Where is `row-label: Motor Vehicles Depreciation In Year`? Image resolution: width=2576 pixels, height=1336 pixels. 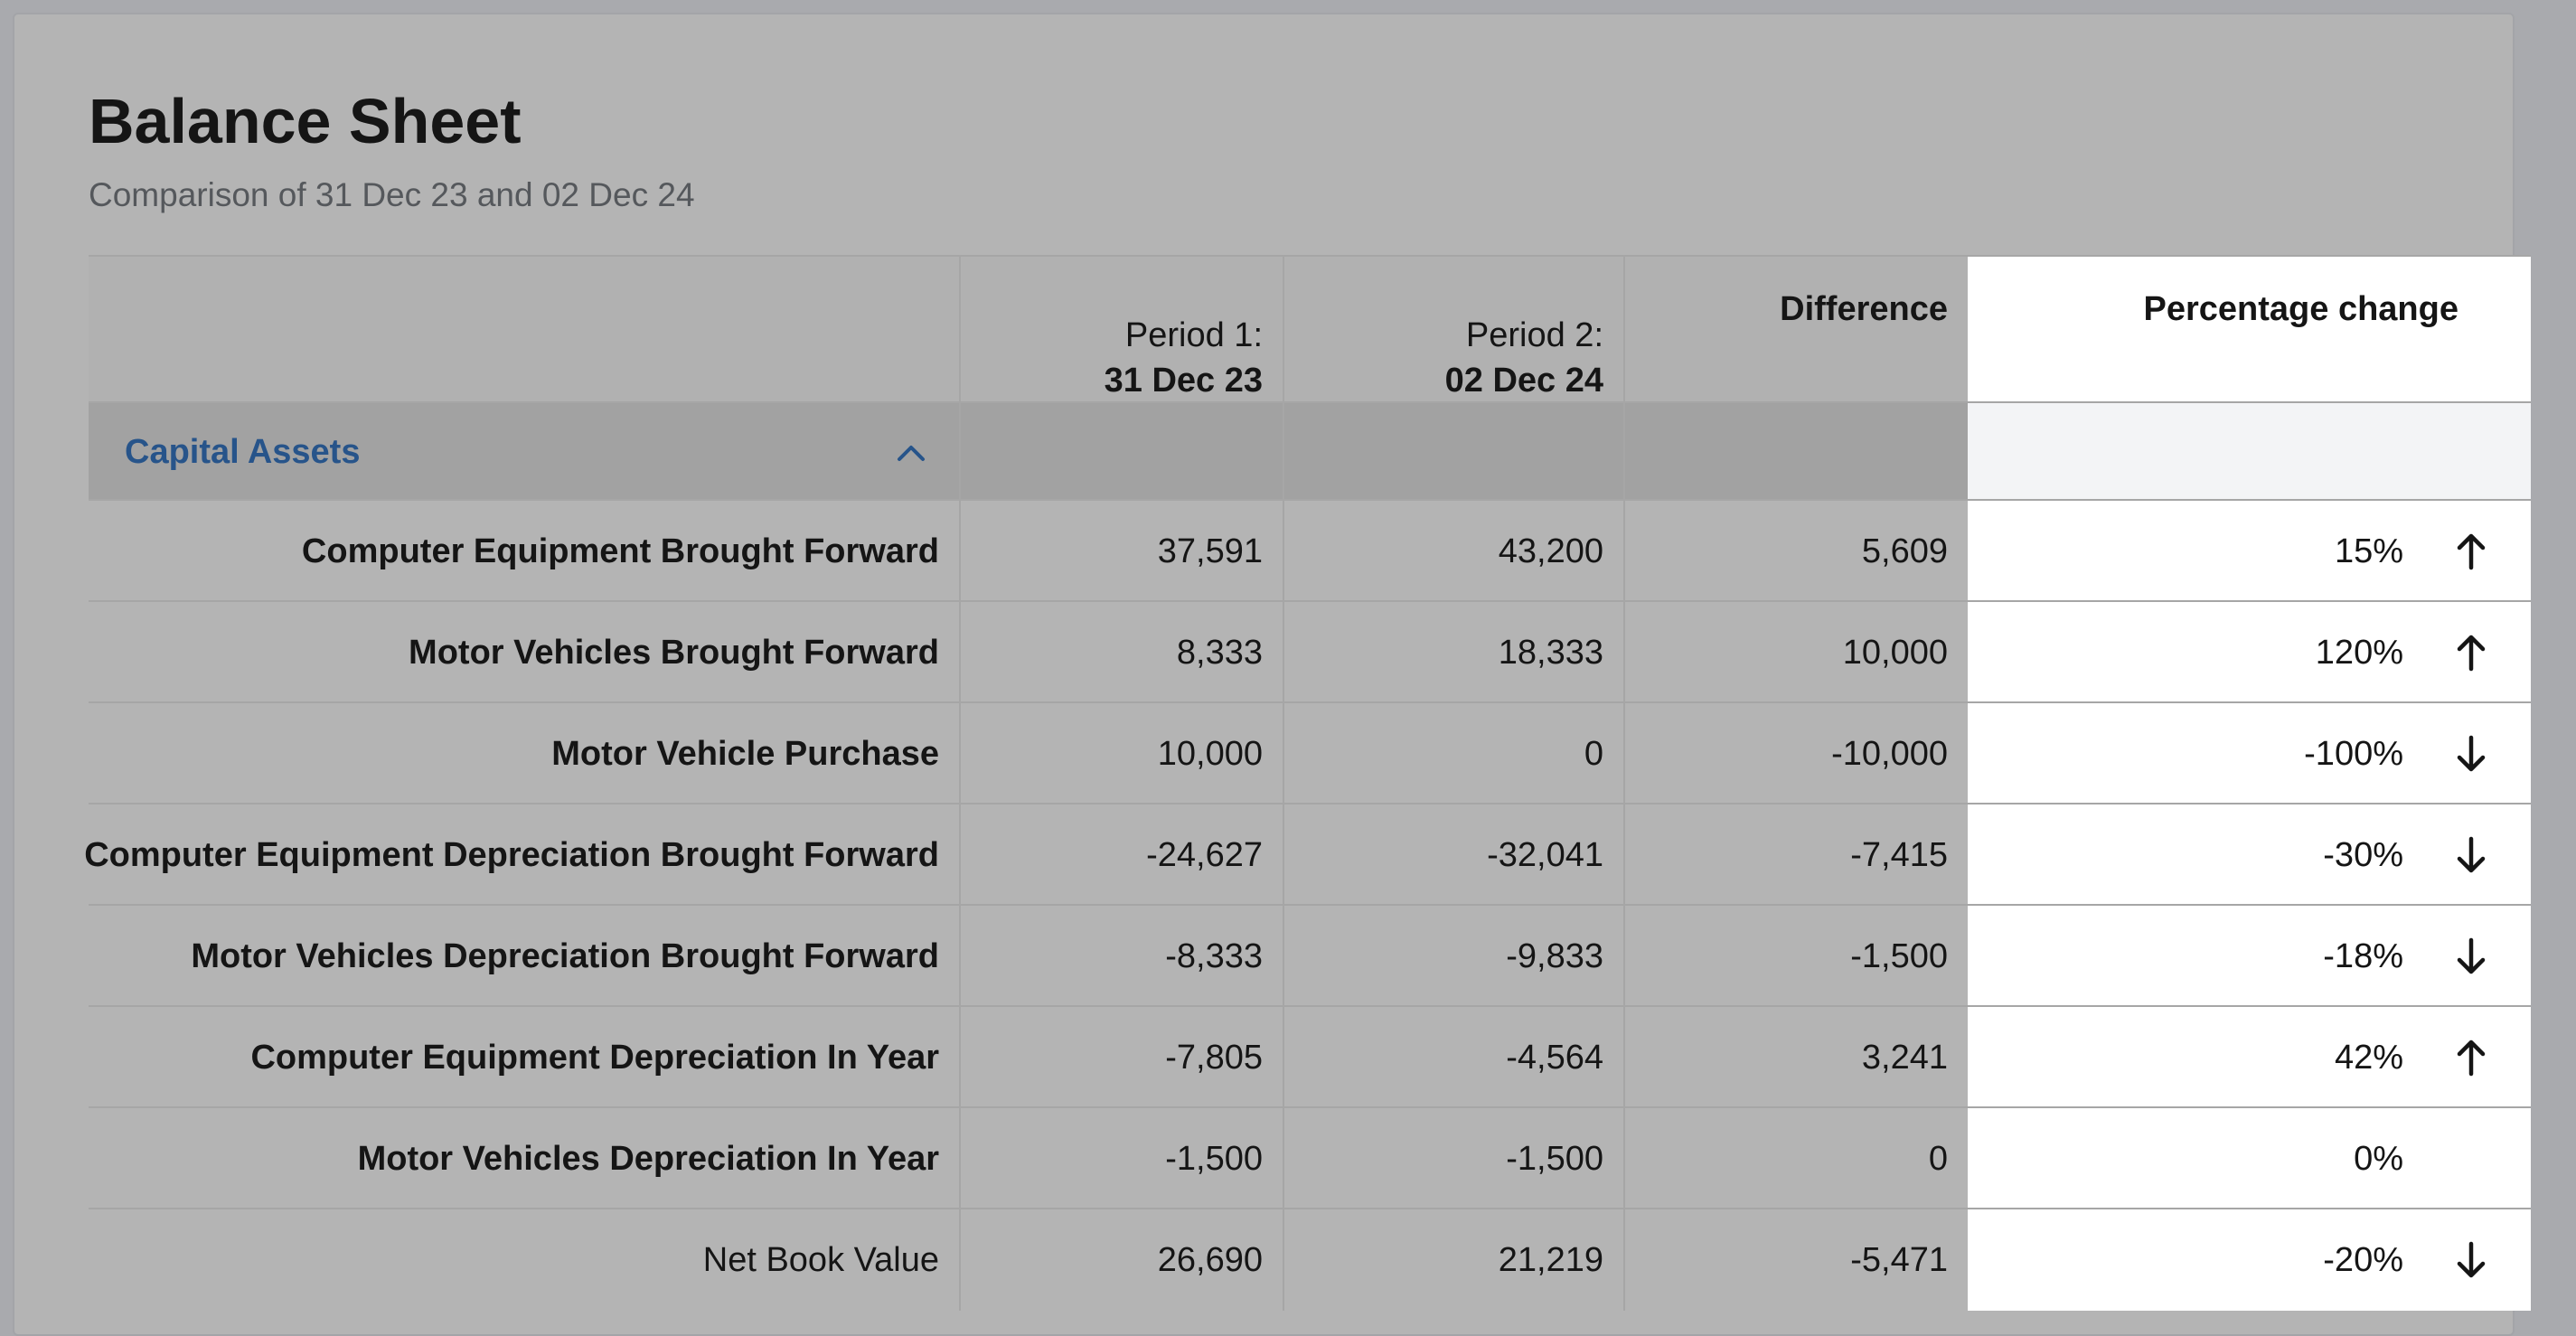 row-label: Motor Vehicles Depreciation In Year is located at coordinates (648, 1158).